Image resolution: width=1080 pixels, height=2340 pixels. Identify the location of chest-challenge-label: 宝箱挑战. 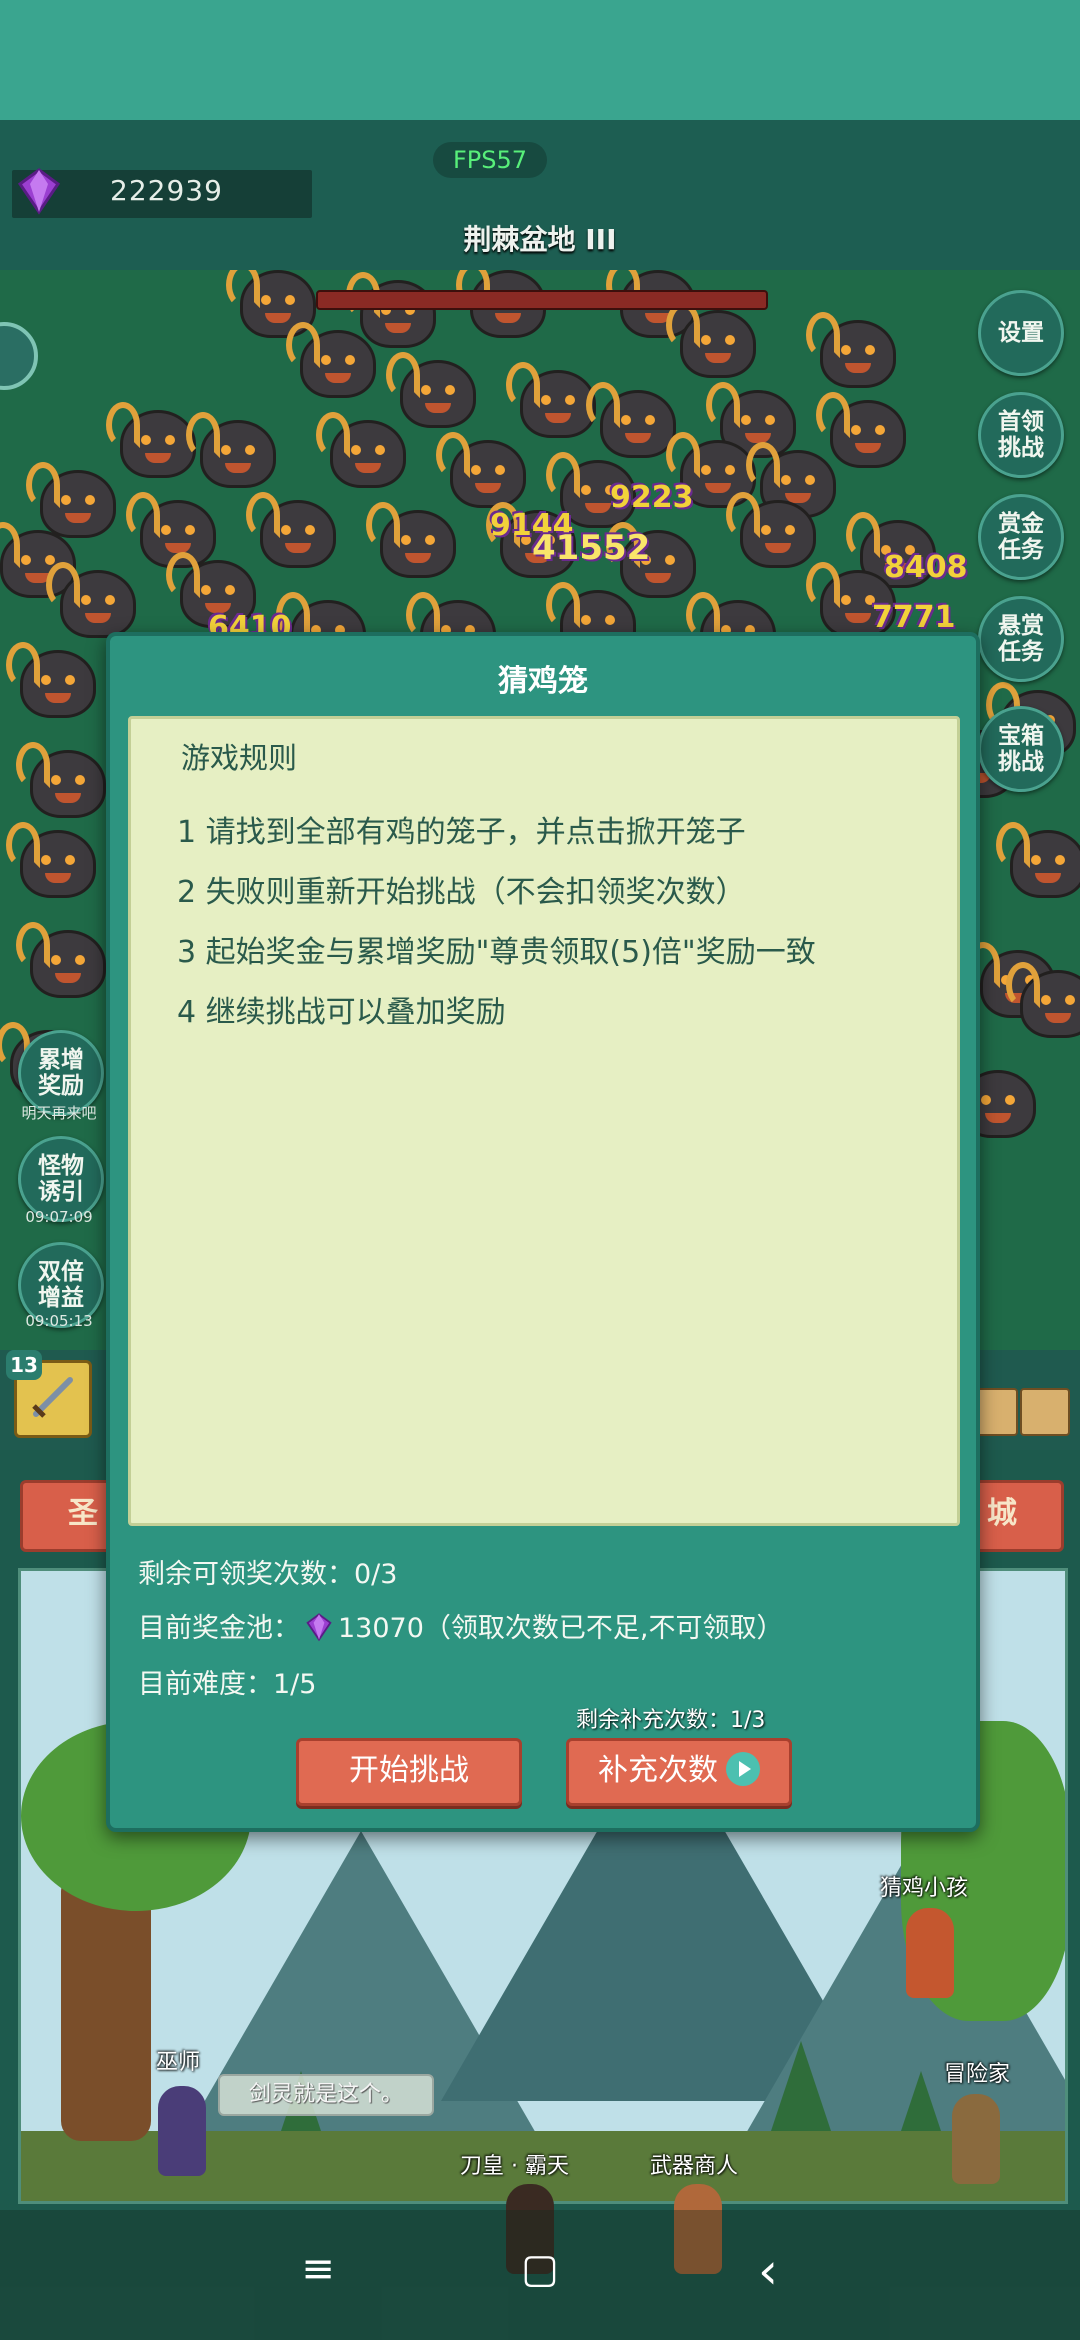
(1021, 749).